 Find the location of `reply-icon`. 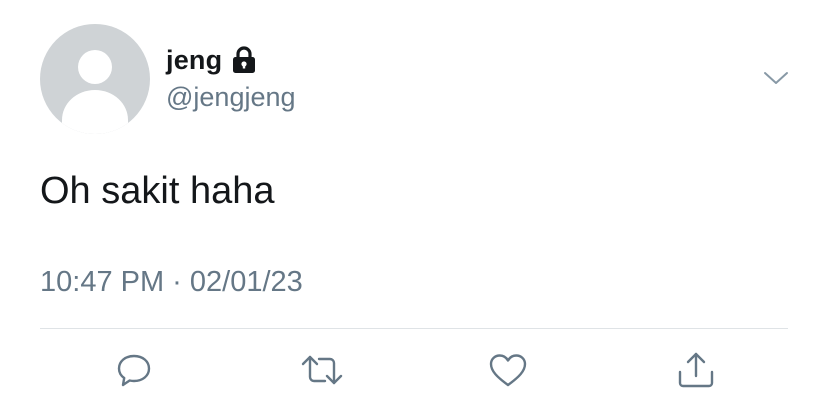

reply-icon is located at coordinates (134, 370).